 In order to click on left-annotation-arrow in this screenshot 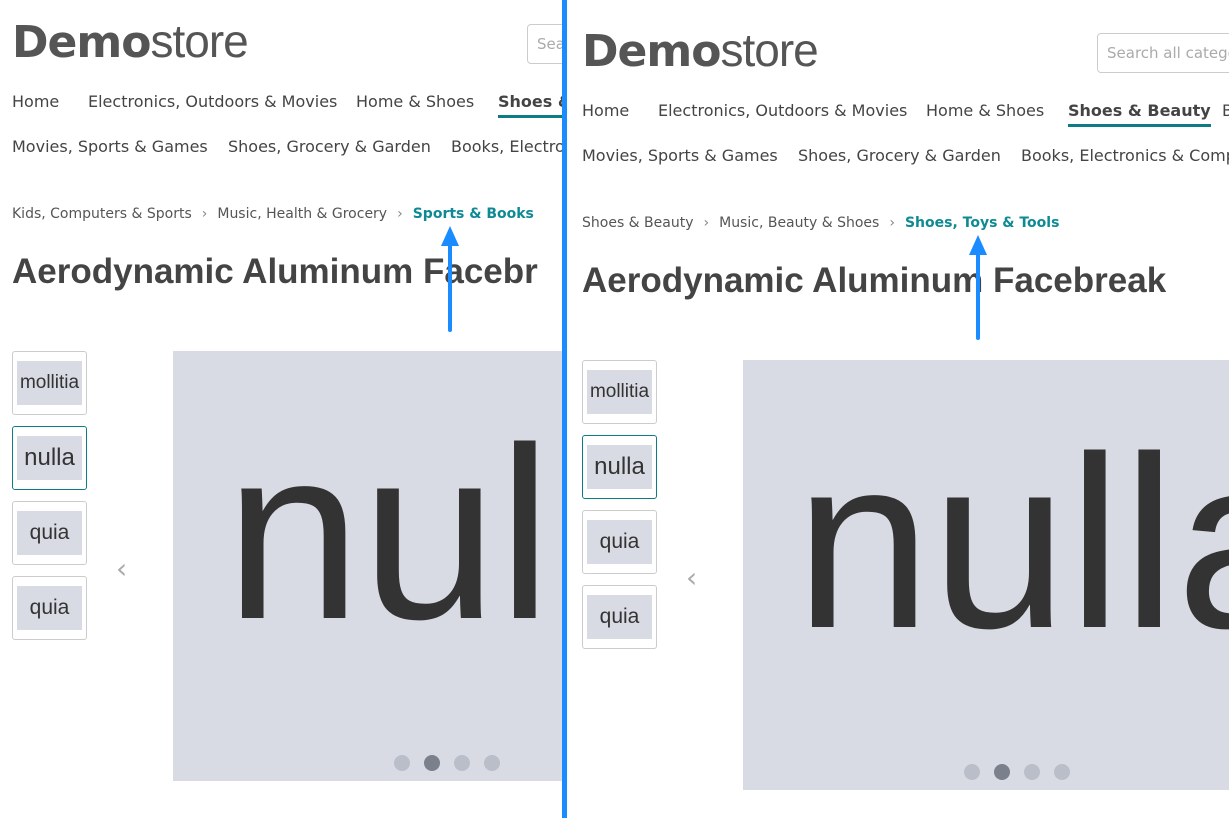, I will do `click(450, 279)`.